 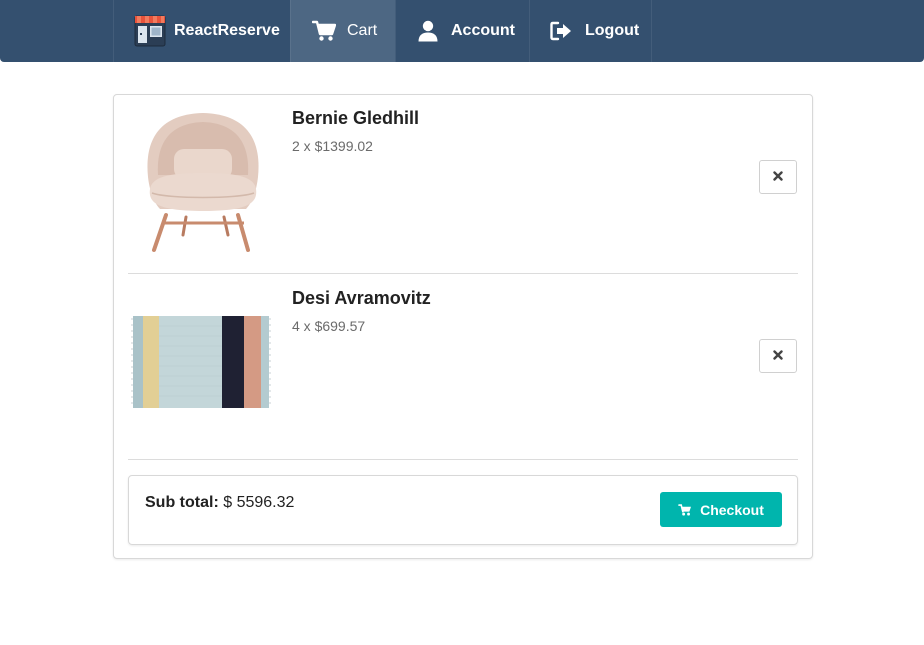 I want to click on nav-item-label: Account, so click(x=483, y=30).